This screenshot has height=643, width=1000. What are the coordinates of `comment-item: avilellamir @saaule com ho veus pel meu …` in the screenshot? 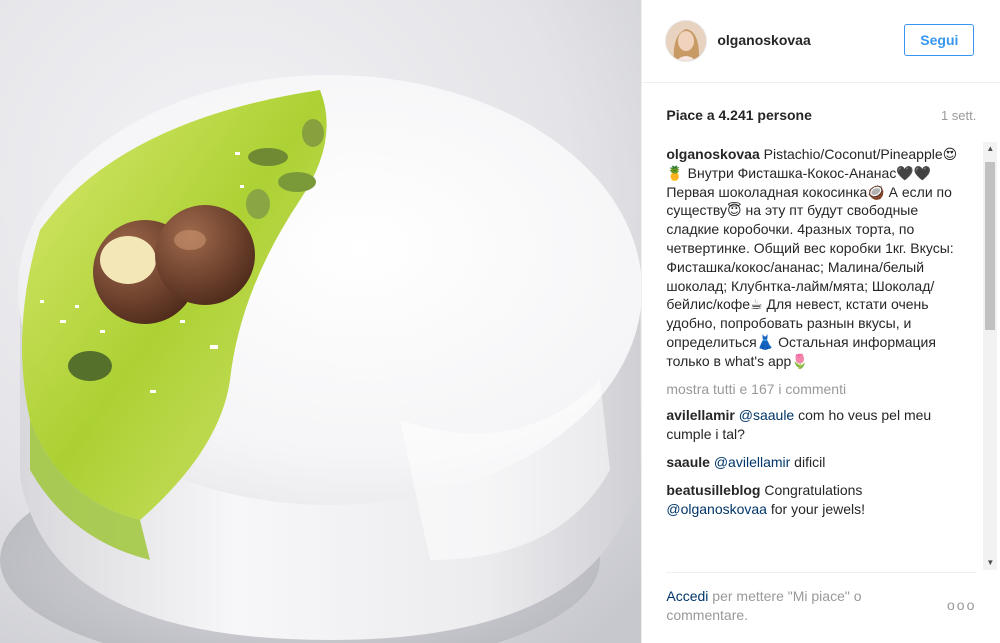 It's located at (815, 425).